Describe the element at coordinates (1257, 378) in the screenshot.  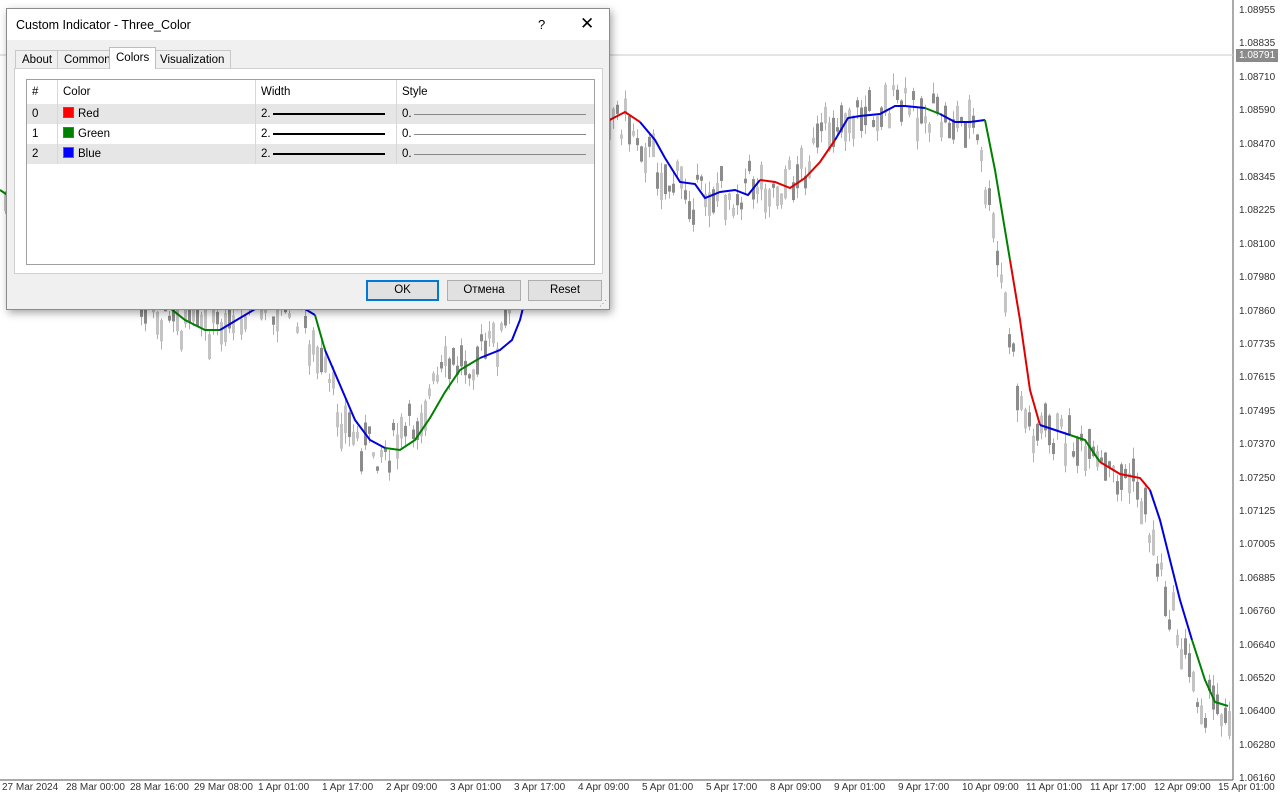
I see `price-tick-label: 1.07615` at that location.